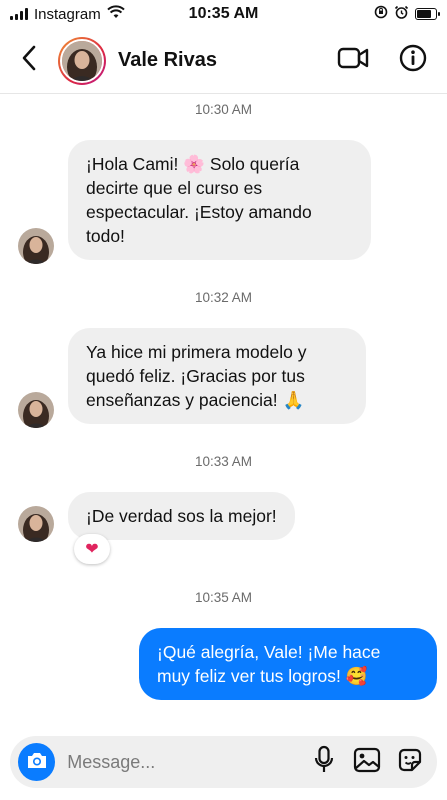  I want to click on back-arrow-icon, so click(29, 60).